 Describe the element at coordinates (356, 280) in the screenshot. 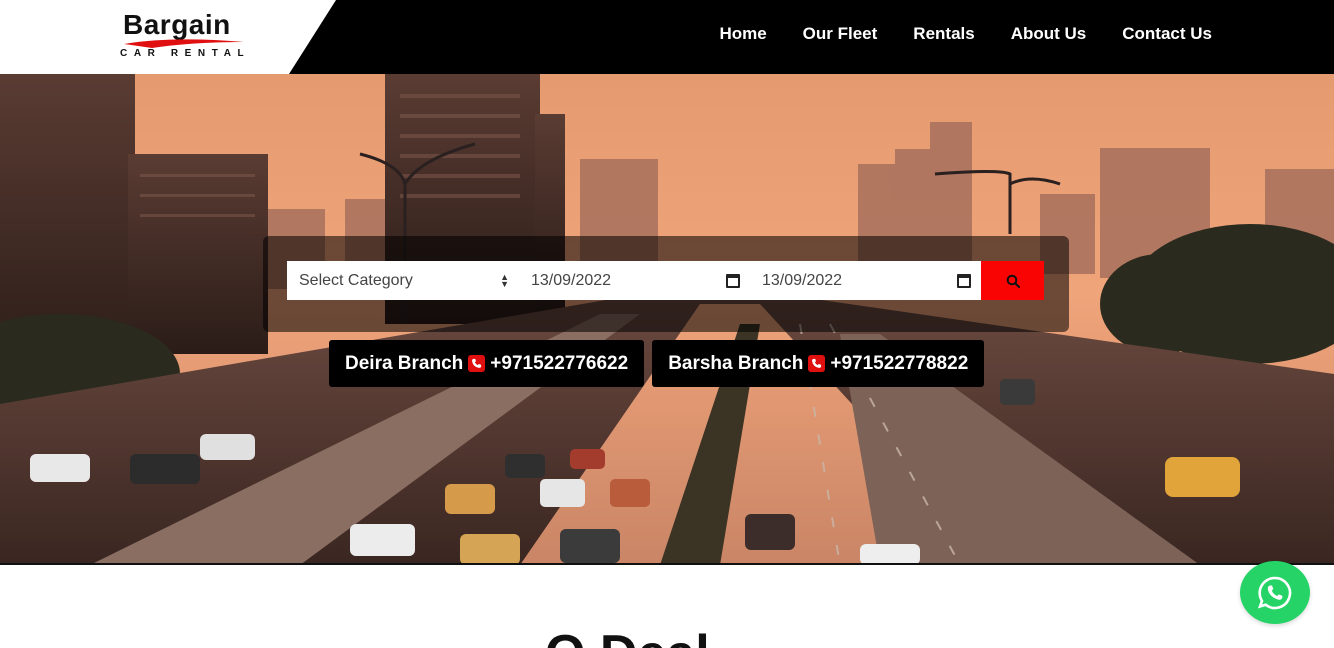

I see `category-select-value: Select Category` at that location.